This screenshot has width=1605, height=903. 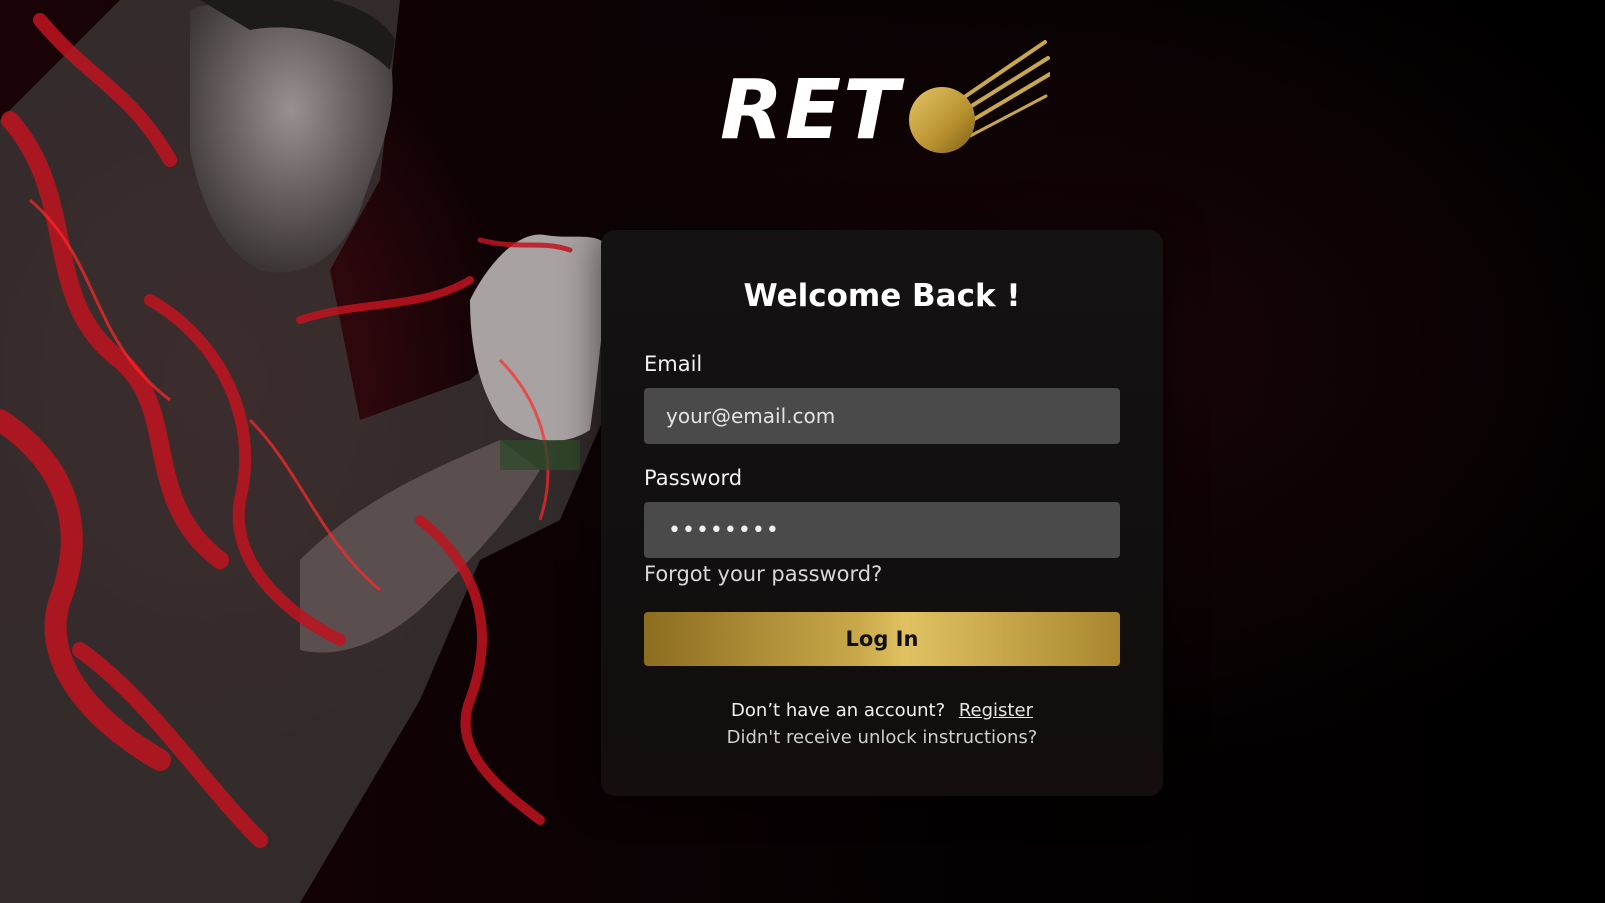 What do you see at coordinates (838, 710) in the screenshot?
I see `no-account-text: Don’t have an account?` at bounding box center [838, 710].